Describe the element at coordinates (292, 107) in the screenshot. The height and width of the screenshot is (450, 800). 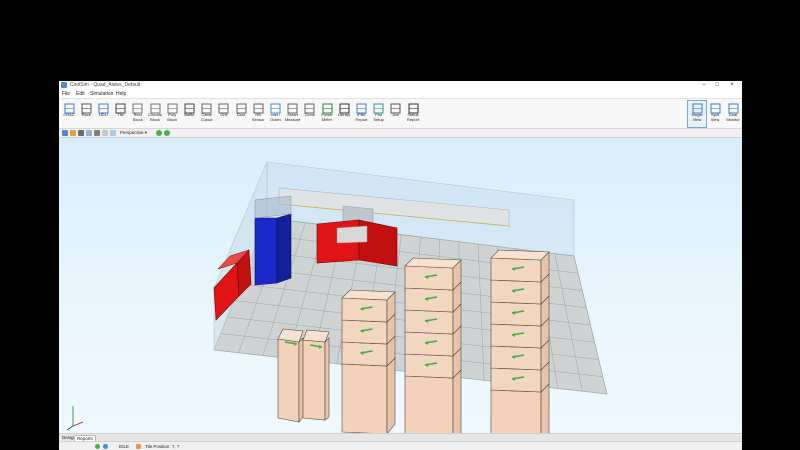
I see `measure-icon` at that location.